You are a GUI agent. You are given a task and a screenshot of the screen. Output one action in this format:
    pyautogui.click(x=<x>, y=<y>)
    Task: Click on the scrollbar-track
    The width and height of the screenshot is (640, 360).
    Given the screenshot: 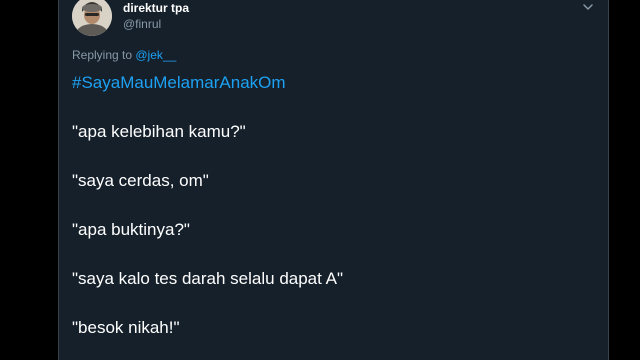 What is the action you would take?
    pyautogui.click(x=633, y=218)
    